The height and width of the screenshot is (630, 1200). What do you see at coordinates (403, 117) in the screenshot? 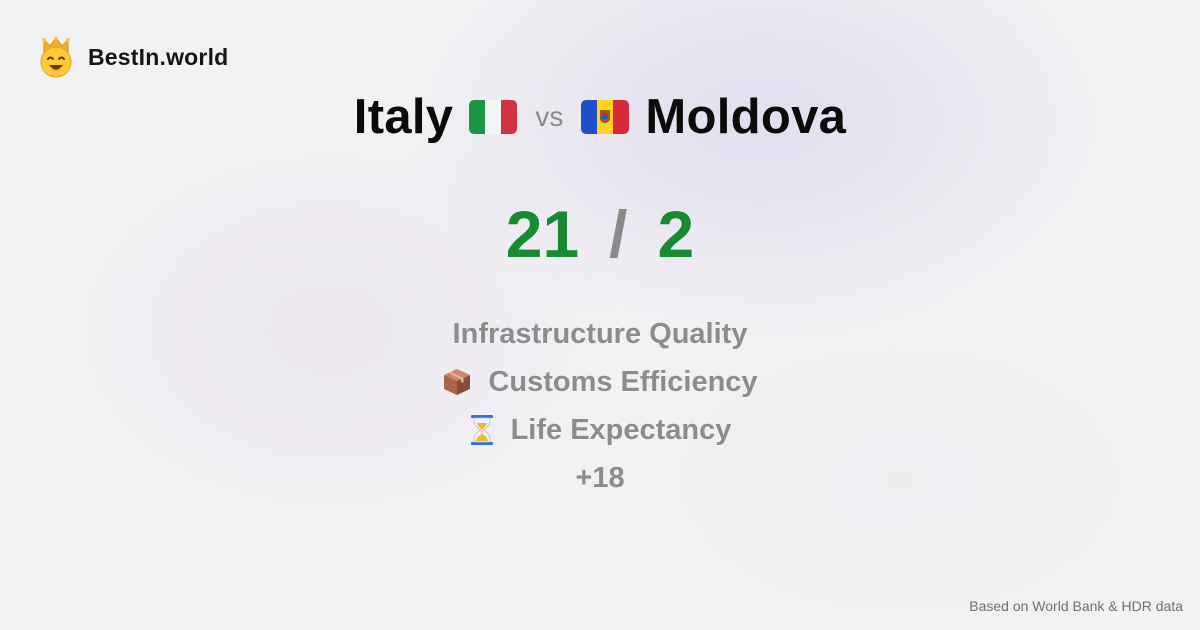
I see `country-left-name: Italy` at bounding box center [403, 117].